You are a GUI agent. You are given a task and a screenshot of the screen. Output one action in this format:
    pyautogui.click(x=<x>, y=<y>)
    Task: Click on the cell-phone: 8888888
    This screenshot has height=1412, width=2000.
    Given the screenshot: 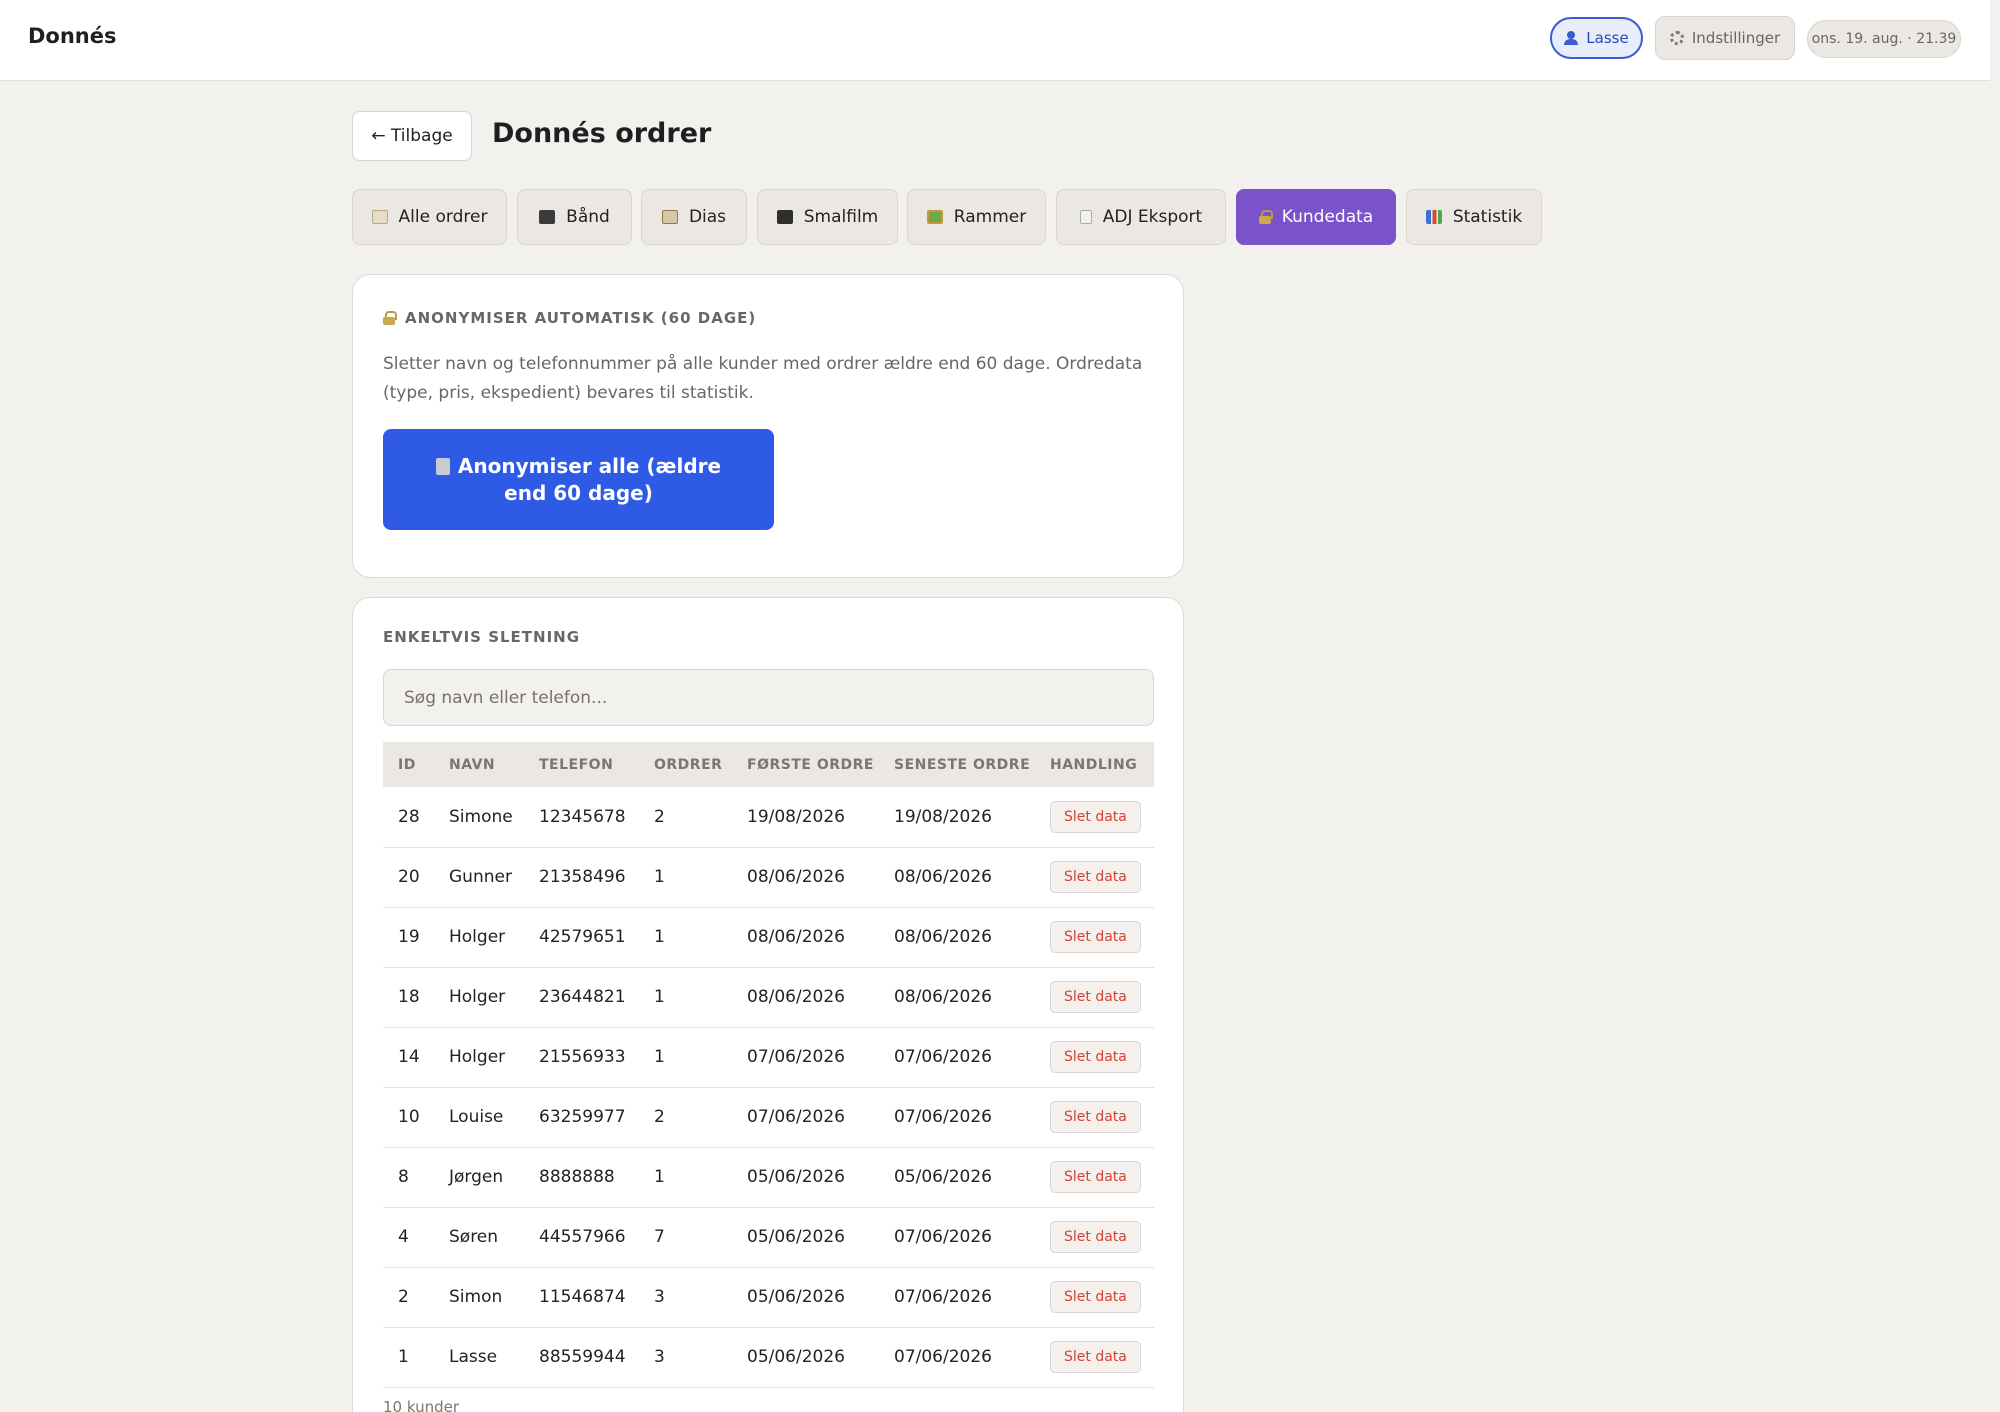 What is the action you would take?
    pyautogui.click(x=581, y=1177)
    